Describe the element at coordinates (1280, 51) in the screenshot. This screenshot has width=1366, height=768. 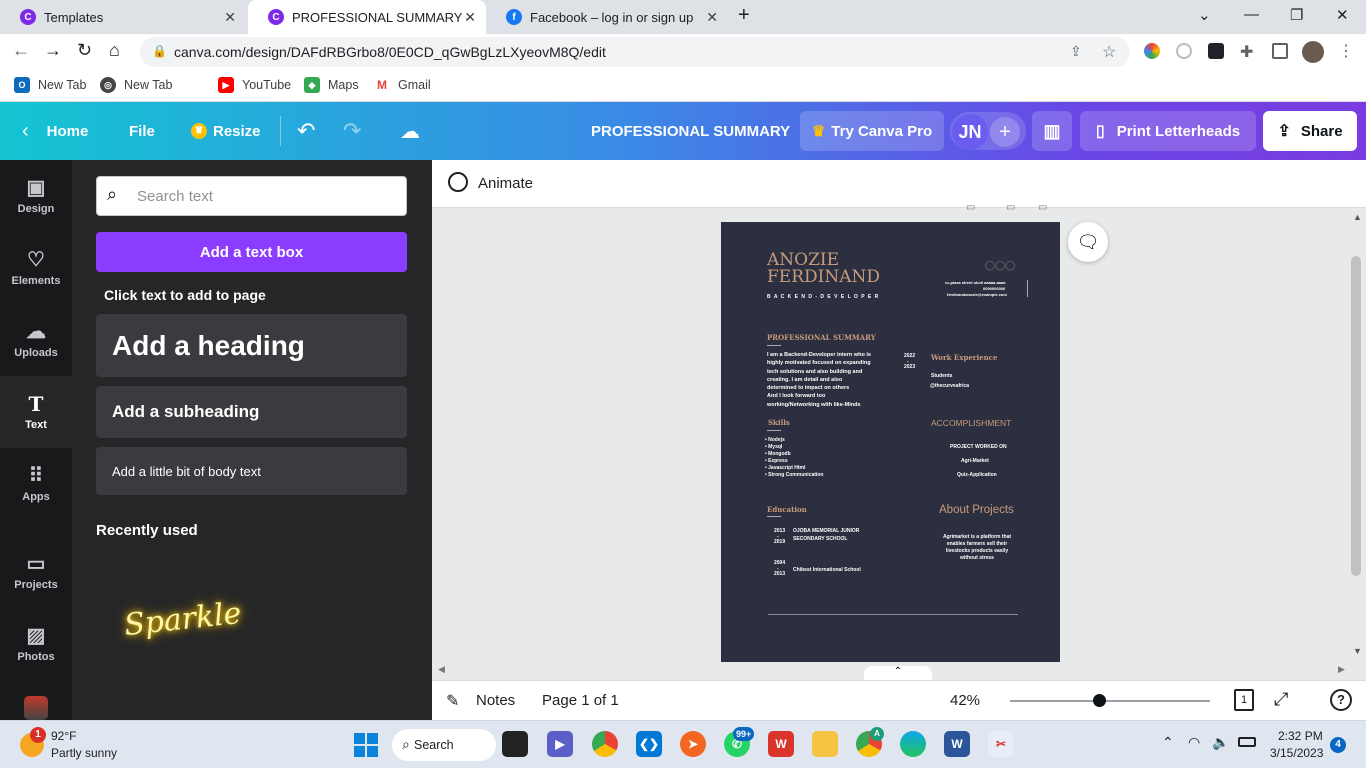
I see `side-panel-icon` at that location.